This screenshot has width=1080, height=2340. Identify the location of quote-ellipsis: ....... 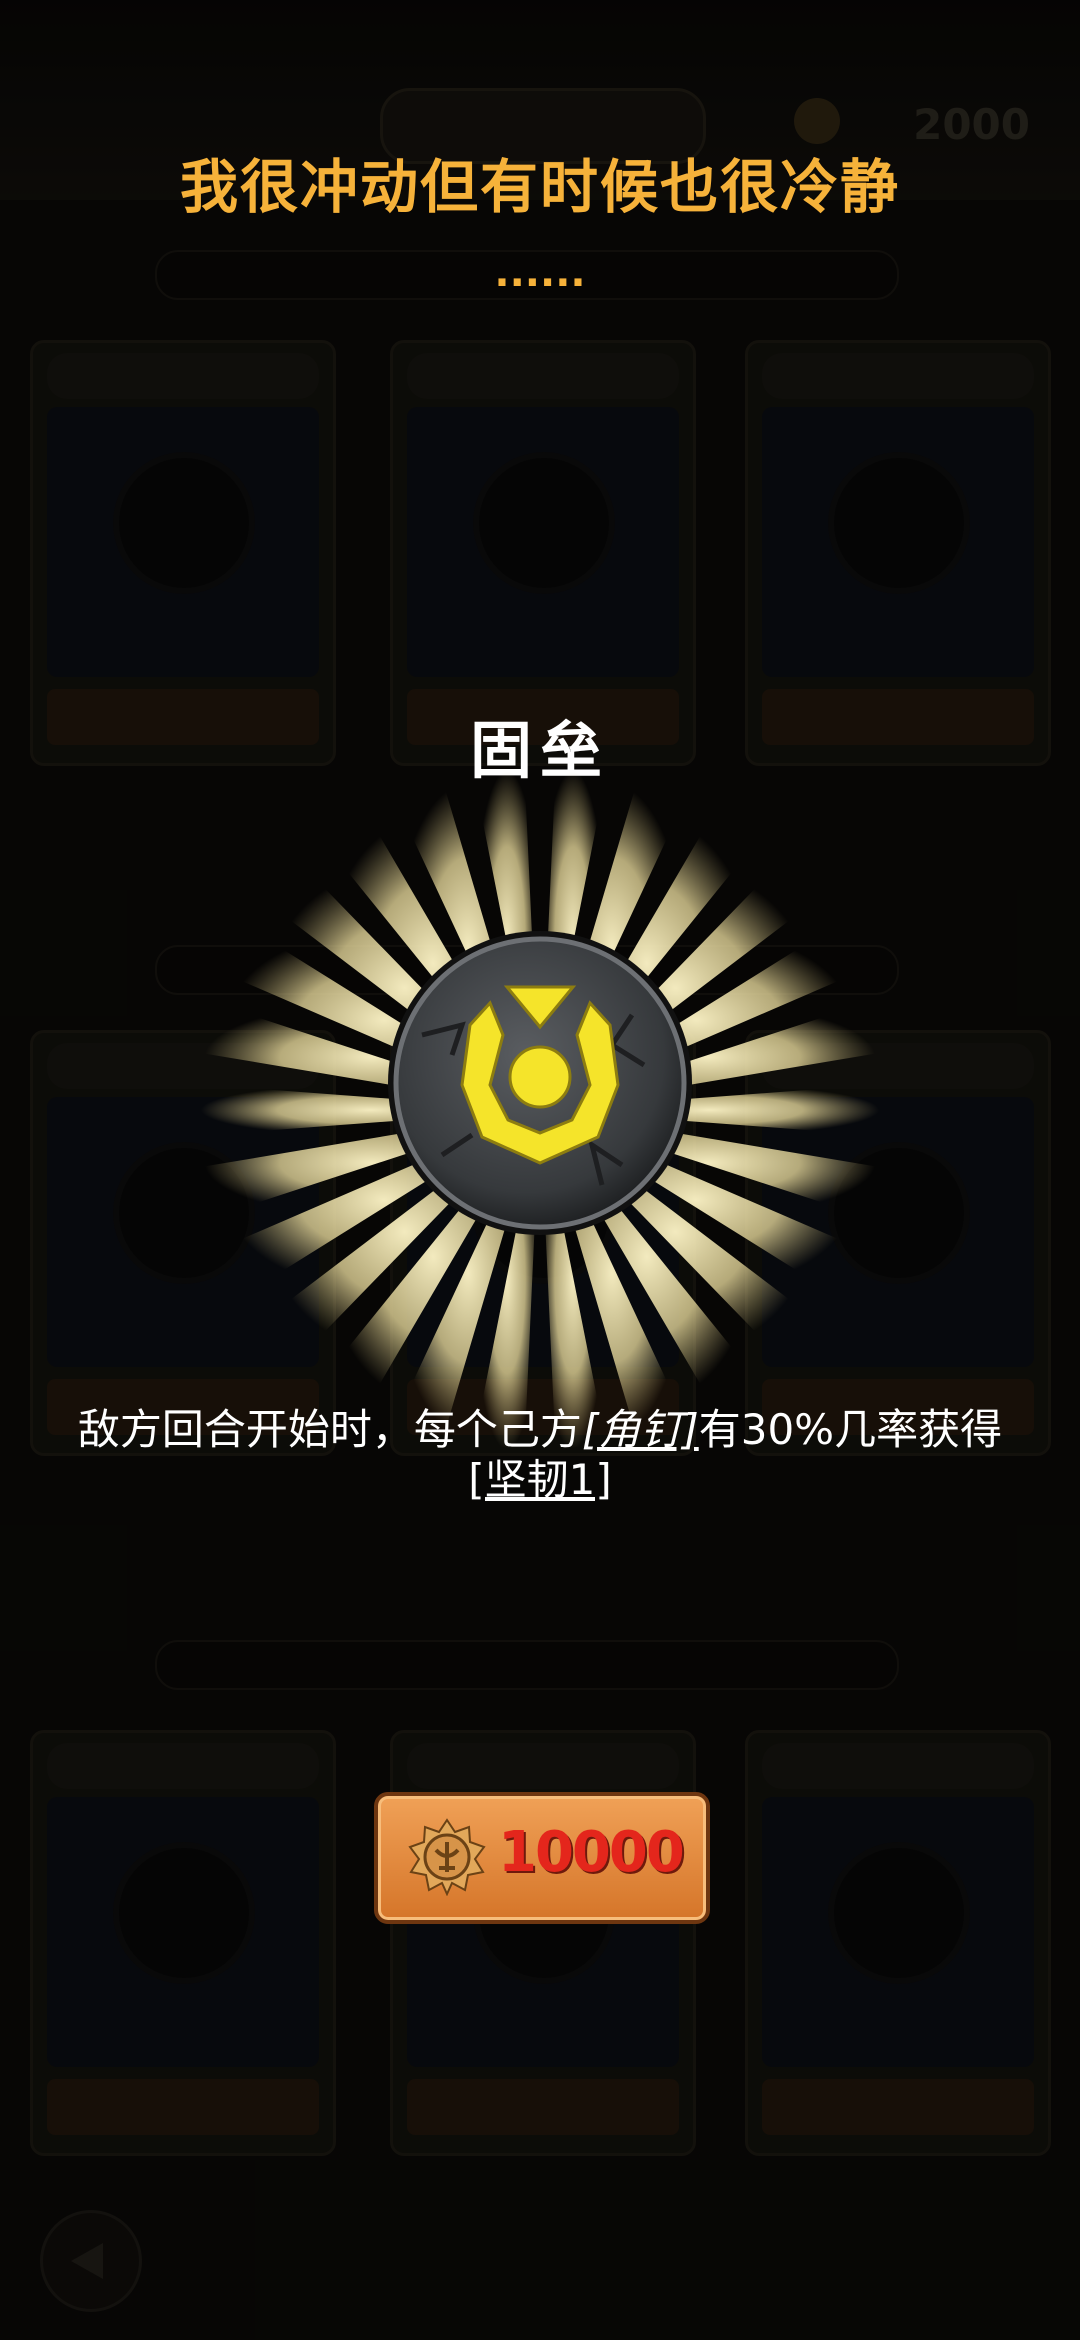
(540, 273).